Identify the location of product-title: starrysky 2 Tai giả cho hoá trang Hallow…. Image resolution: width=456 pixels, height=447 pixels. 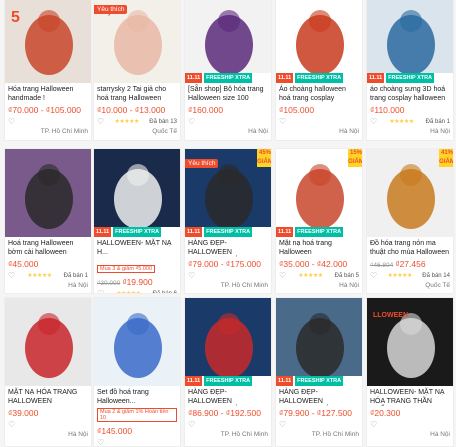
(137, 93).